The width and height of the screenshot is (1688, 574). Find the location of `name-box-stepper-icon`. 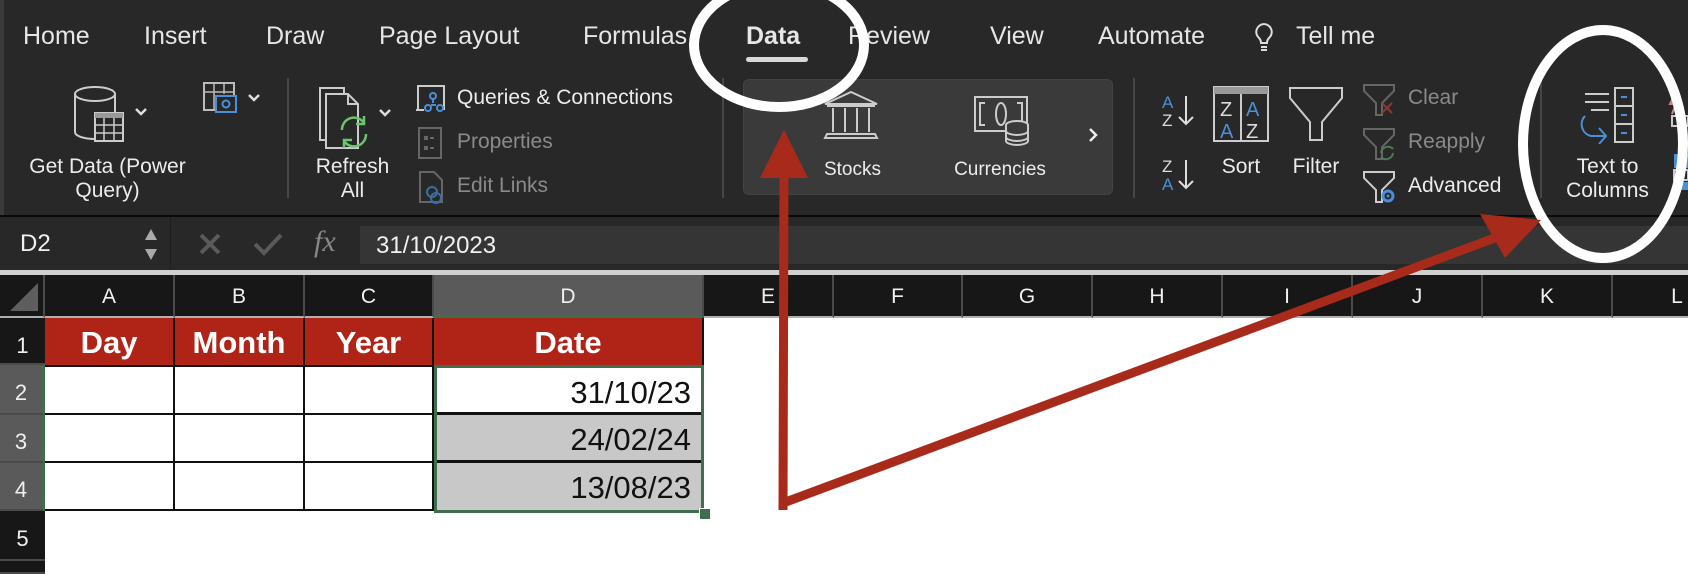

name-box-stepper-icon is located at coordinates (151, 247).